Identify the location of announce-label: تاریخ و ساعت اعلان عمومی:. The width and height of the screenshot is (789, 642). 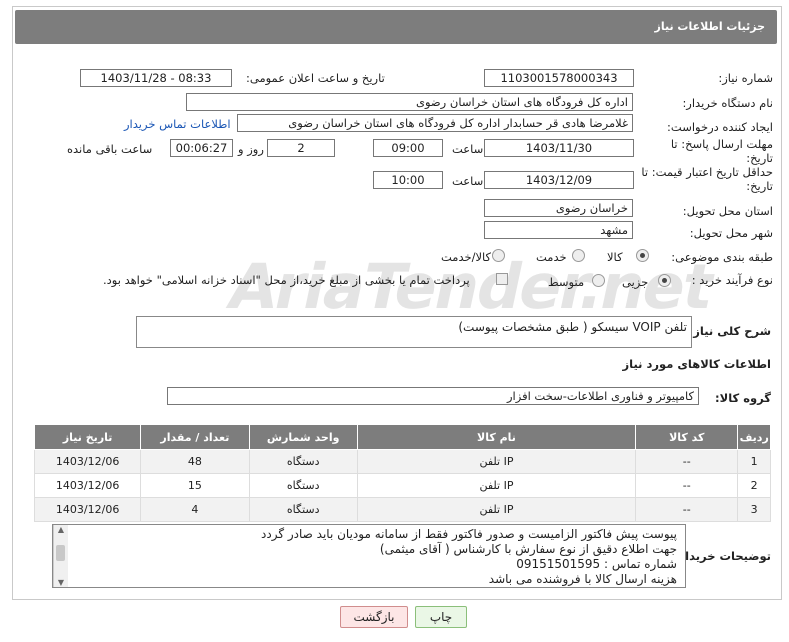
(315, 78).